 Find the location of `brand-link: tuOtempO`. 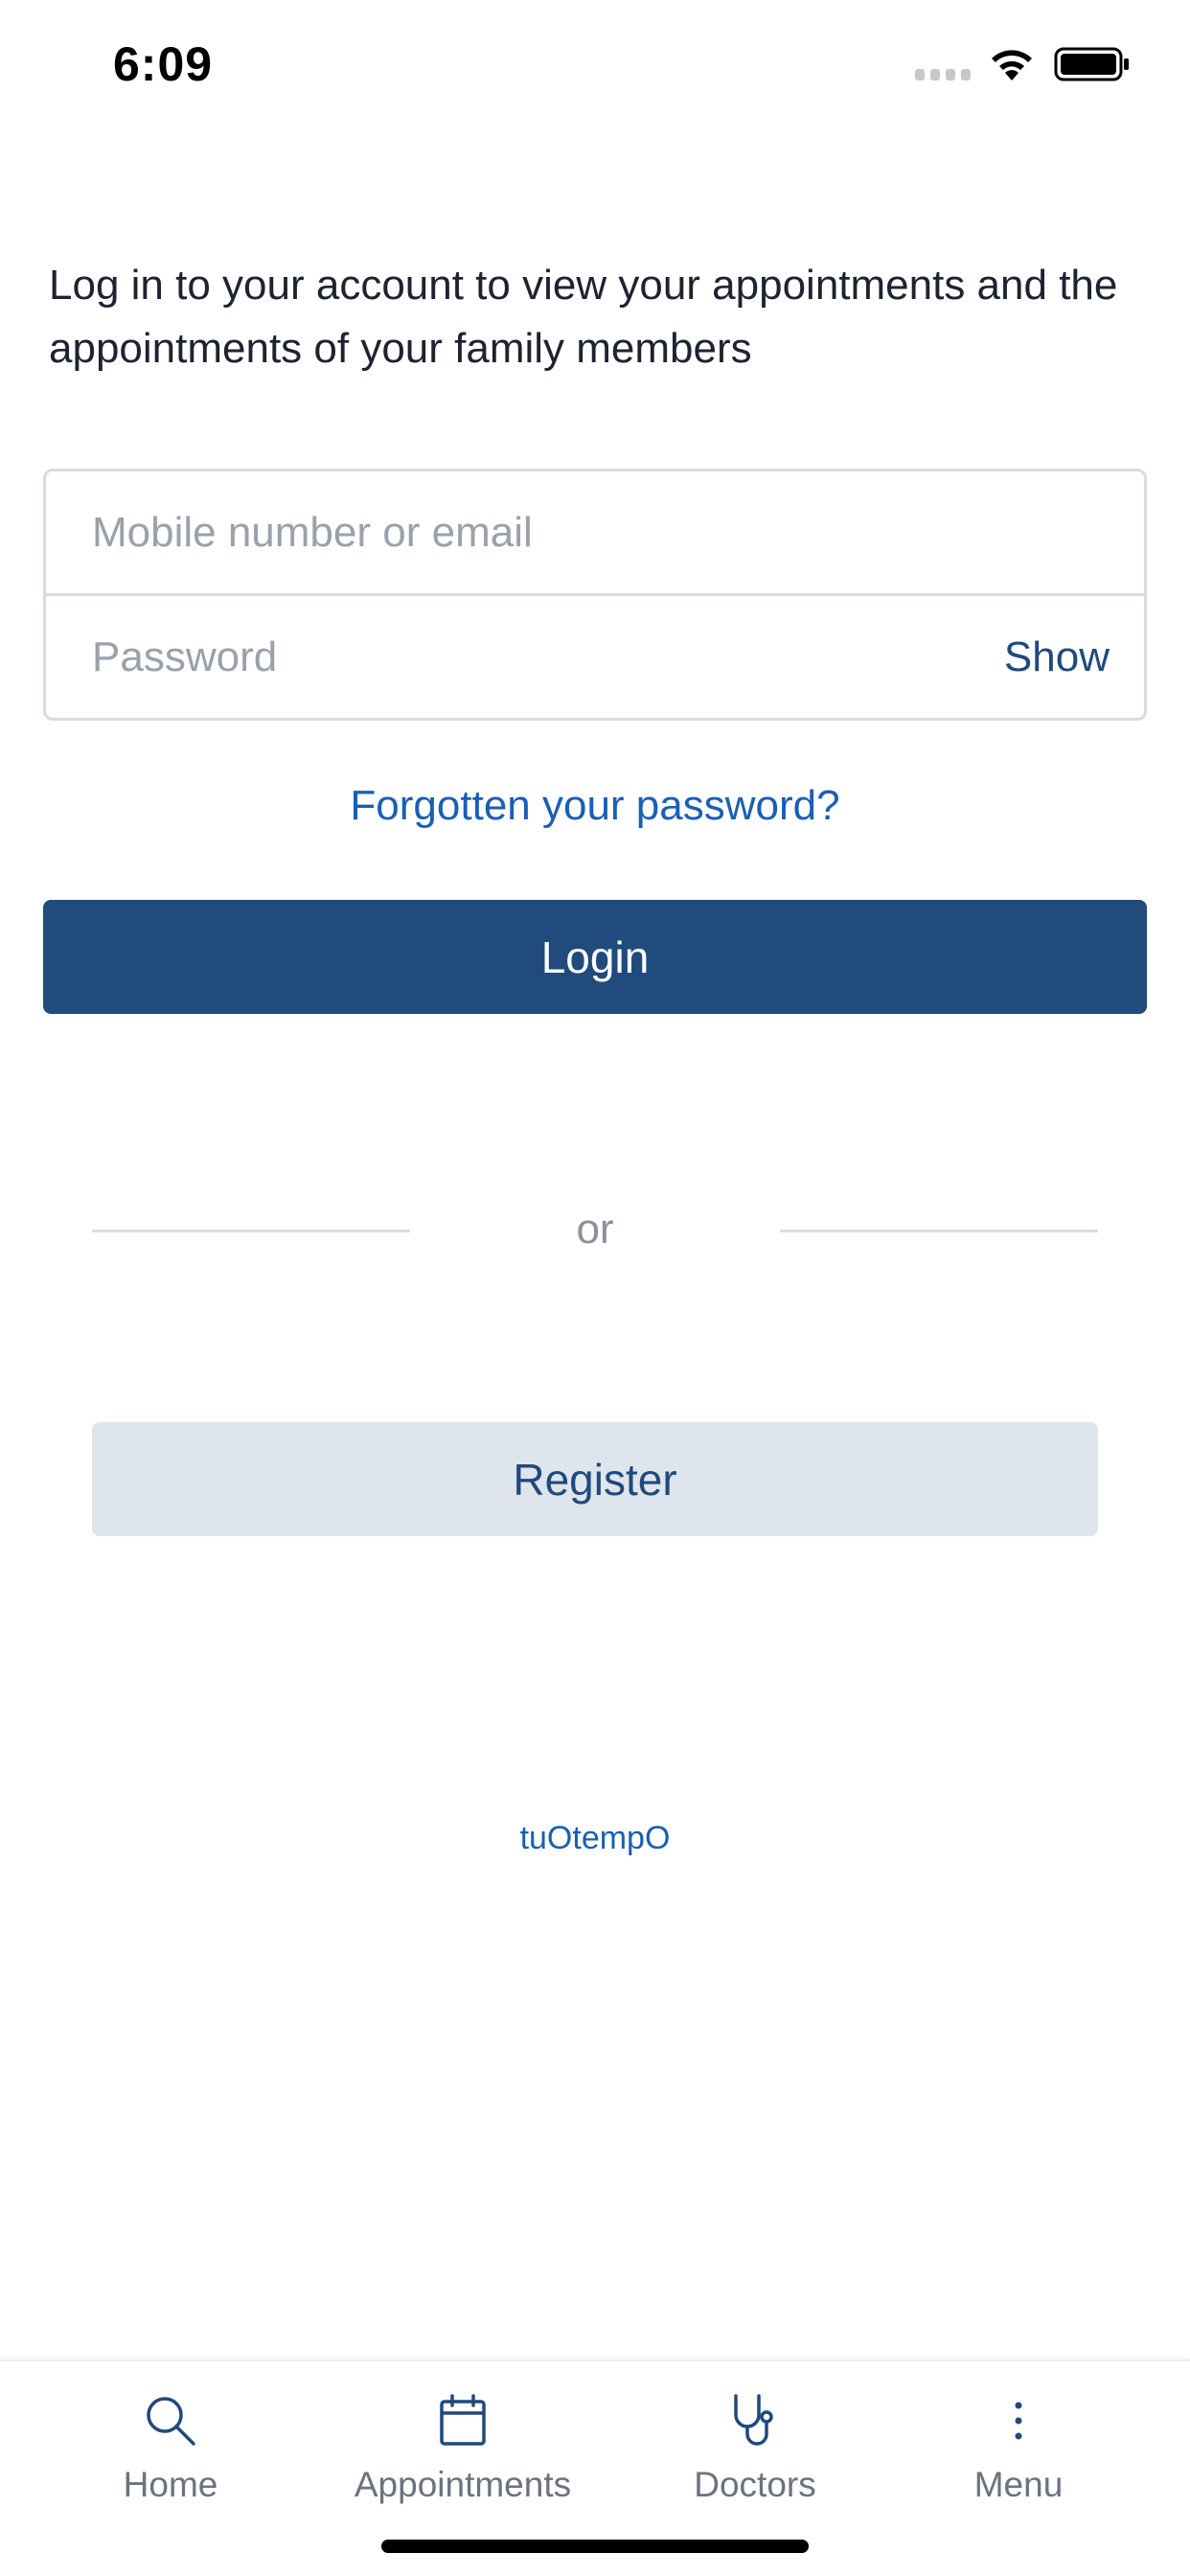

brand-link: tuOtempO is located at coordinates (595, 1838).